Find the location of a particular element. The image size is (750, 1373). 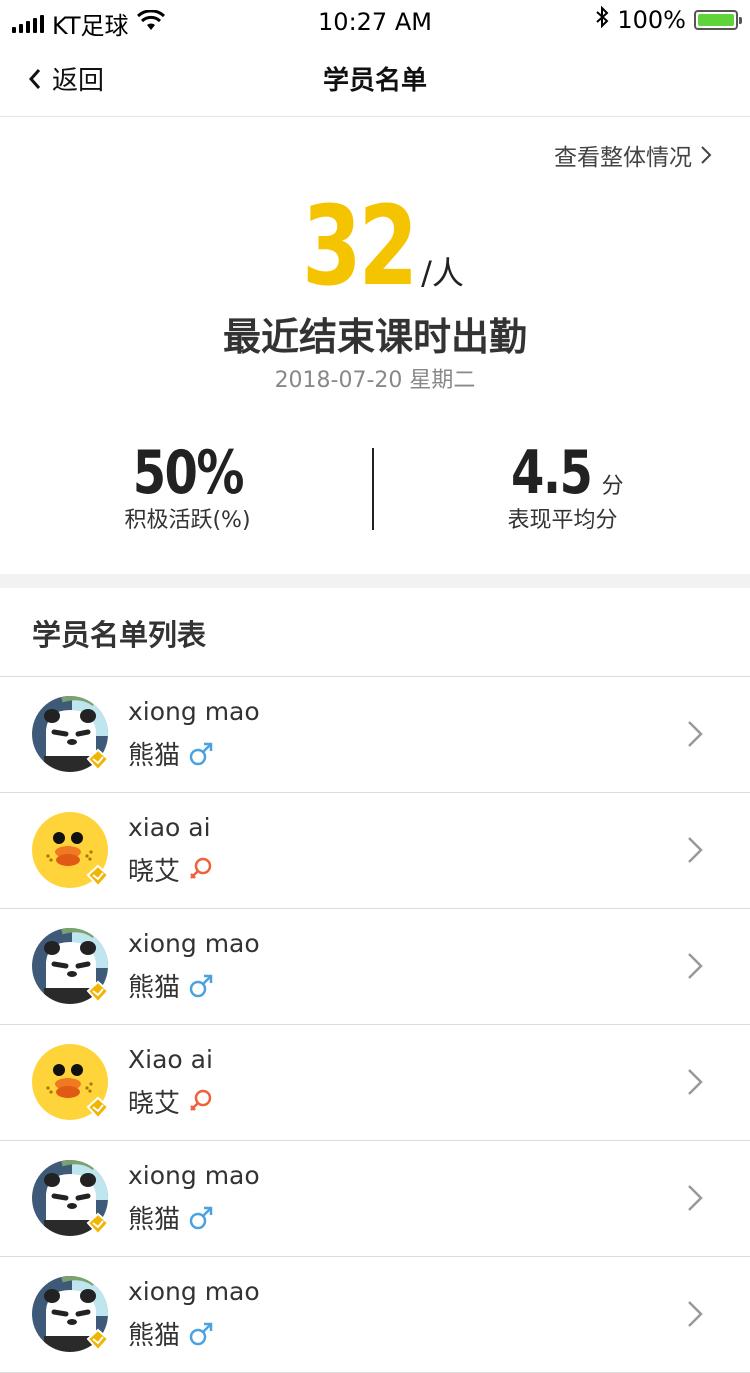

status-right: 100% is located at coordinates (668, 19).